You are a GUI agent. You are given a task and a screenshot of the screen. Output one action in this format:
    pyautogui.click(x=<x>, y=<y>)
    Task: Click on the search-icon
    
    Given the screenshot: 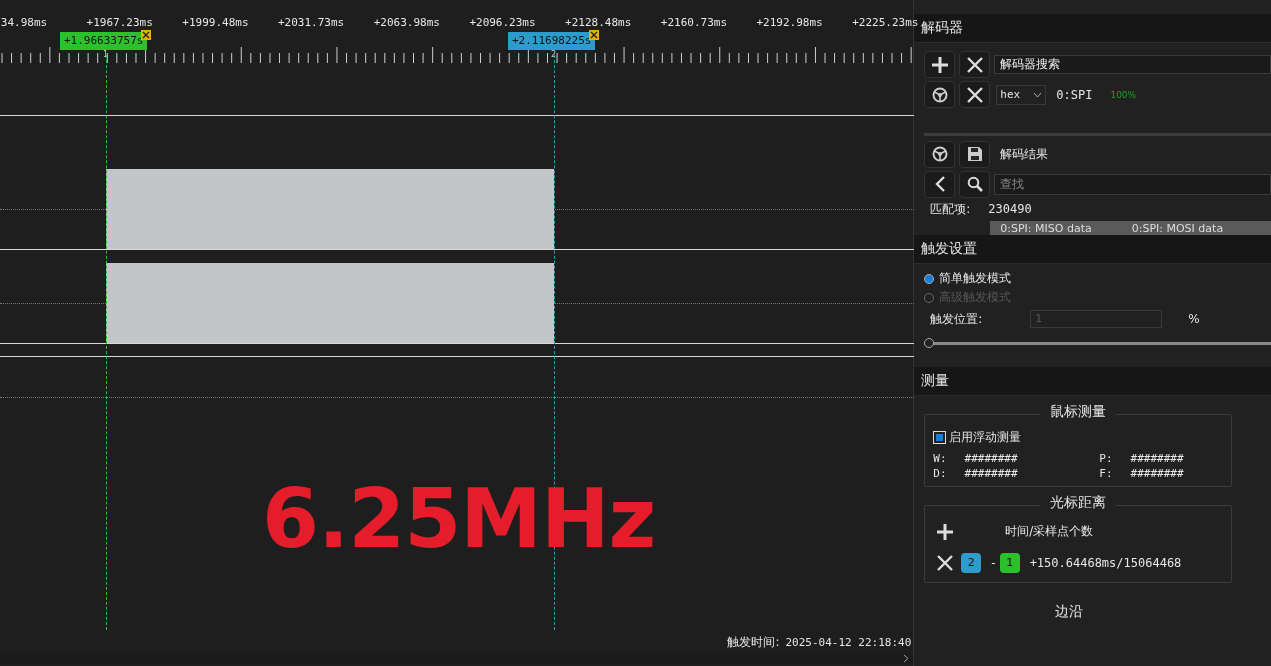 What is the action you would take?
    pyautogui.click(x=974, y=184)
    